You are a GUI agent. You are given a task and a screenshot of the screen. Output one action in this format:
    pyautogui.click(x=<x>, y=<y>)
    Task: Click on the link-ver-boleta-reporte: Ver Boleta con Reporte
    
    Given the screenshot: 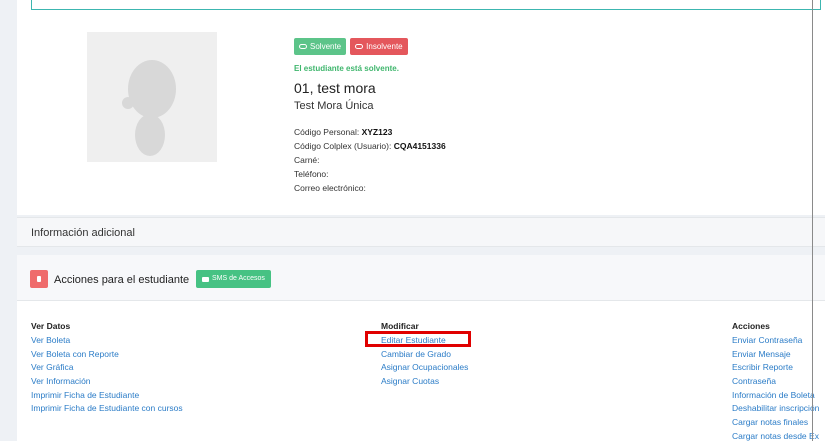 What is the action you would take?
    pyautogui.click(x=107, y=355)
    